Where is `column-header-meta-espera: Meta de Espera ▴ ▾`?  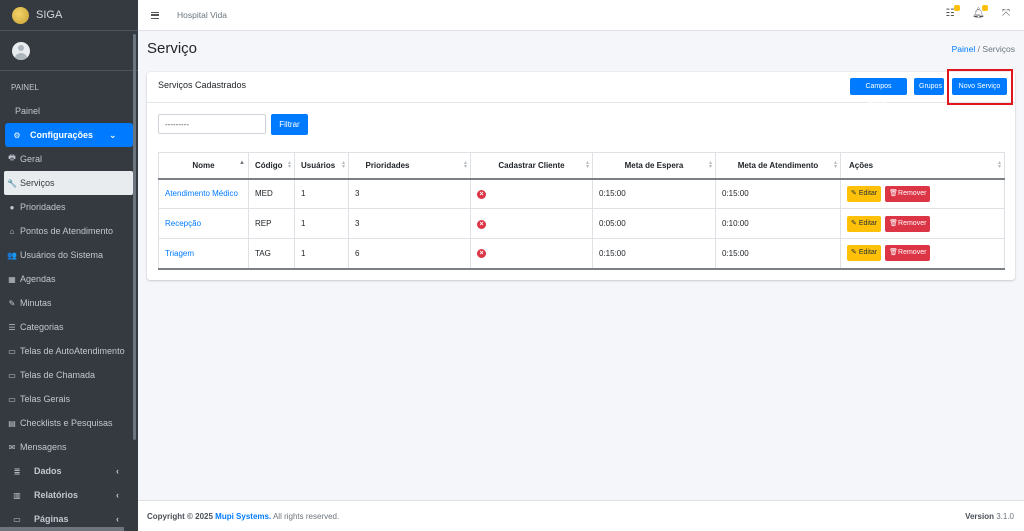 column-header-meta-espera: Meta de Espera ▴ ▾ is located at coordinates (654, 166).